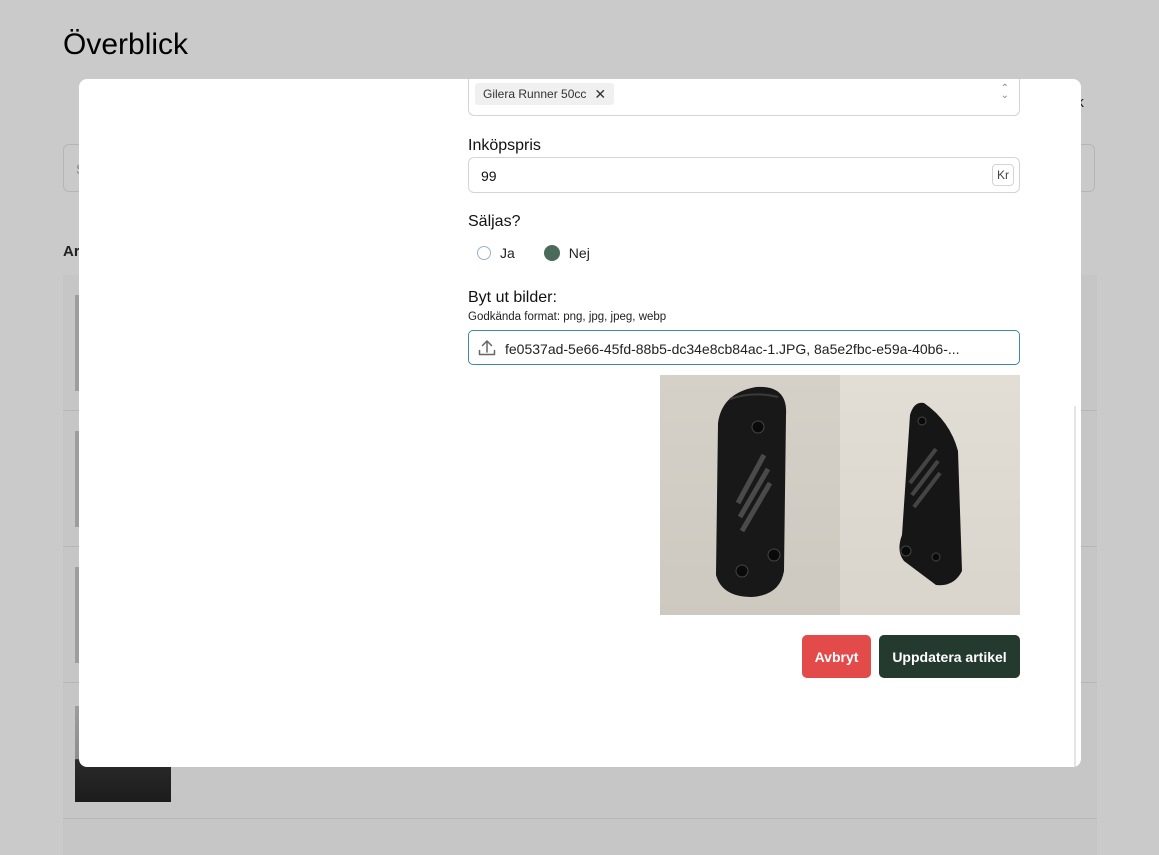  What do you see at coordinates (489, 176) in the screenshot?
I see `price-value: 99` at bounding box center [489, 176].